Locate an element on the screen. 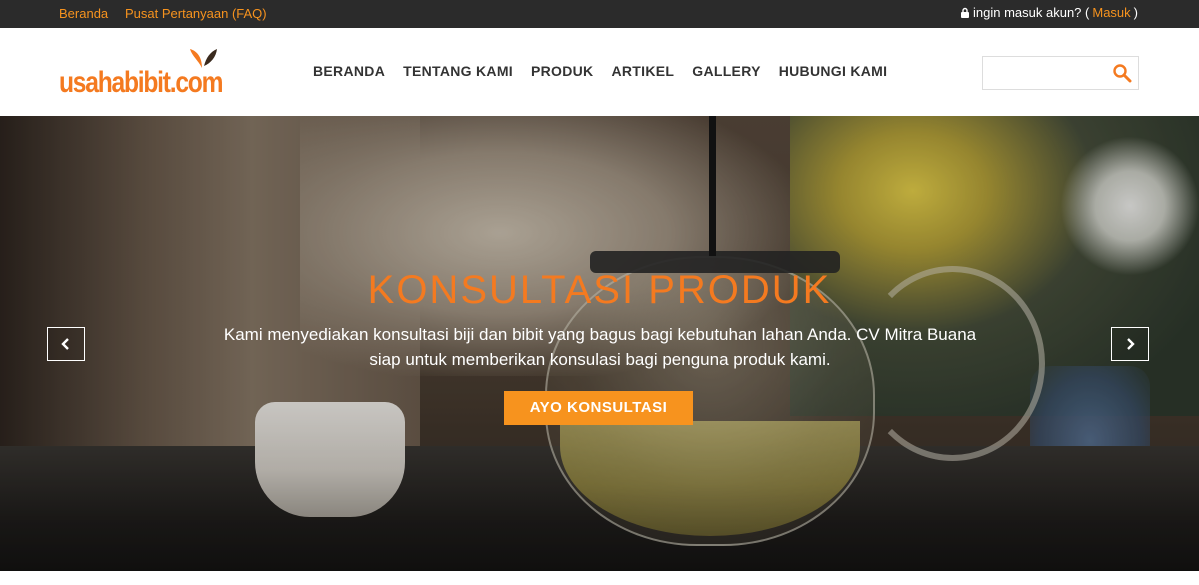  lock-icon is located at coordinates (965, 12).